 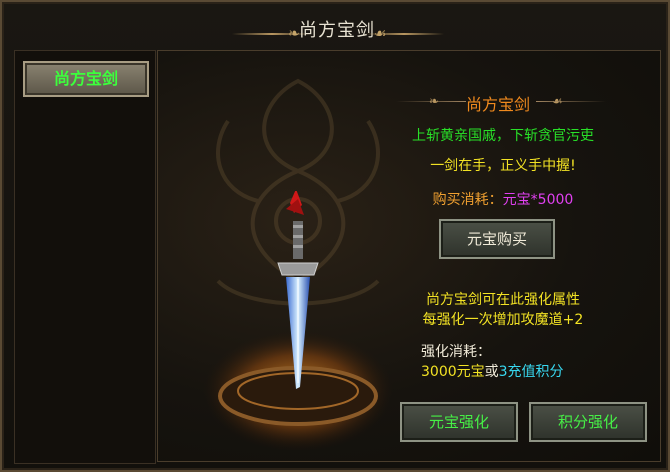 I want to click on enhance-with-points-button: 积分强化, so click(x=588, y=422).